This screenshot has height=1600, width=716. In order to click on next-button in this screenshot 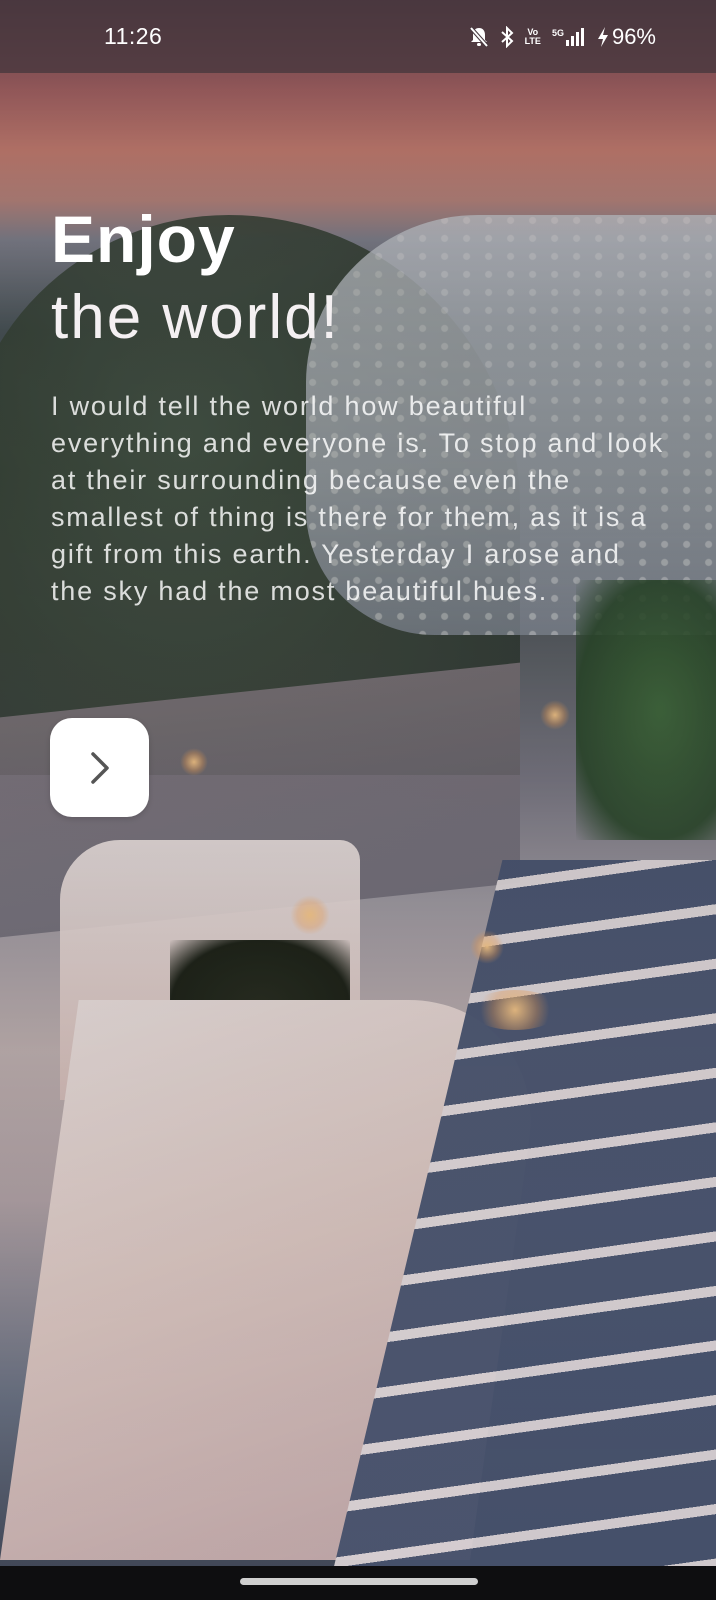, I will do `click(99, 767)`.